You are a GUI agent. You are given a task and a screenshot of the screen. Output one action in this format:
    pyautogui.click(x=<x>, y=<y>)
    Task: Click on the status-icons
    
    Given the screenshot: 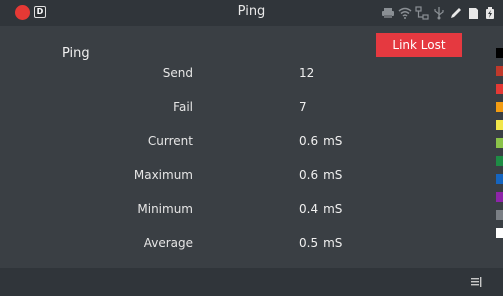 What is the action you would take?
    pyautogui.click(x=439, y=13)
    